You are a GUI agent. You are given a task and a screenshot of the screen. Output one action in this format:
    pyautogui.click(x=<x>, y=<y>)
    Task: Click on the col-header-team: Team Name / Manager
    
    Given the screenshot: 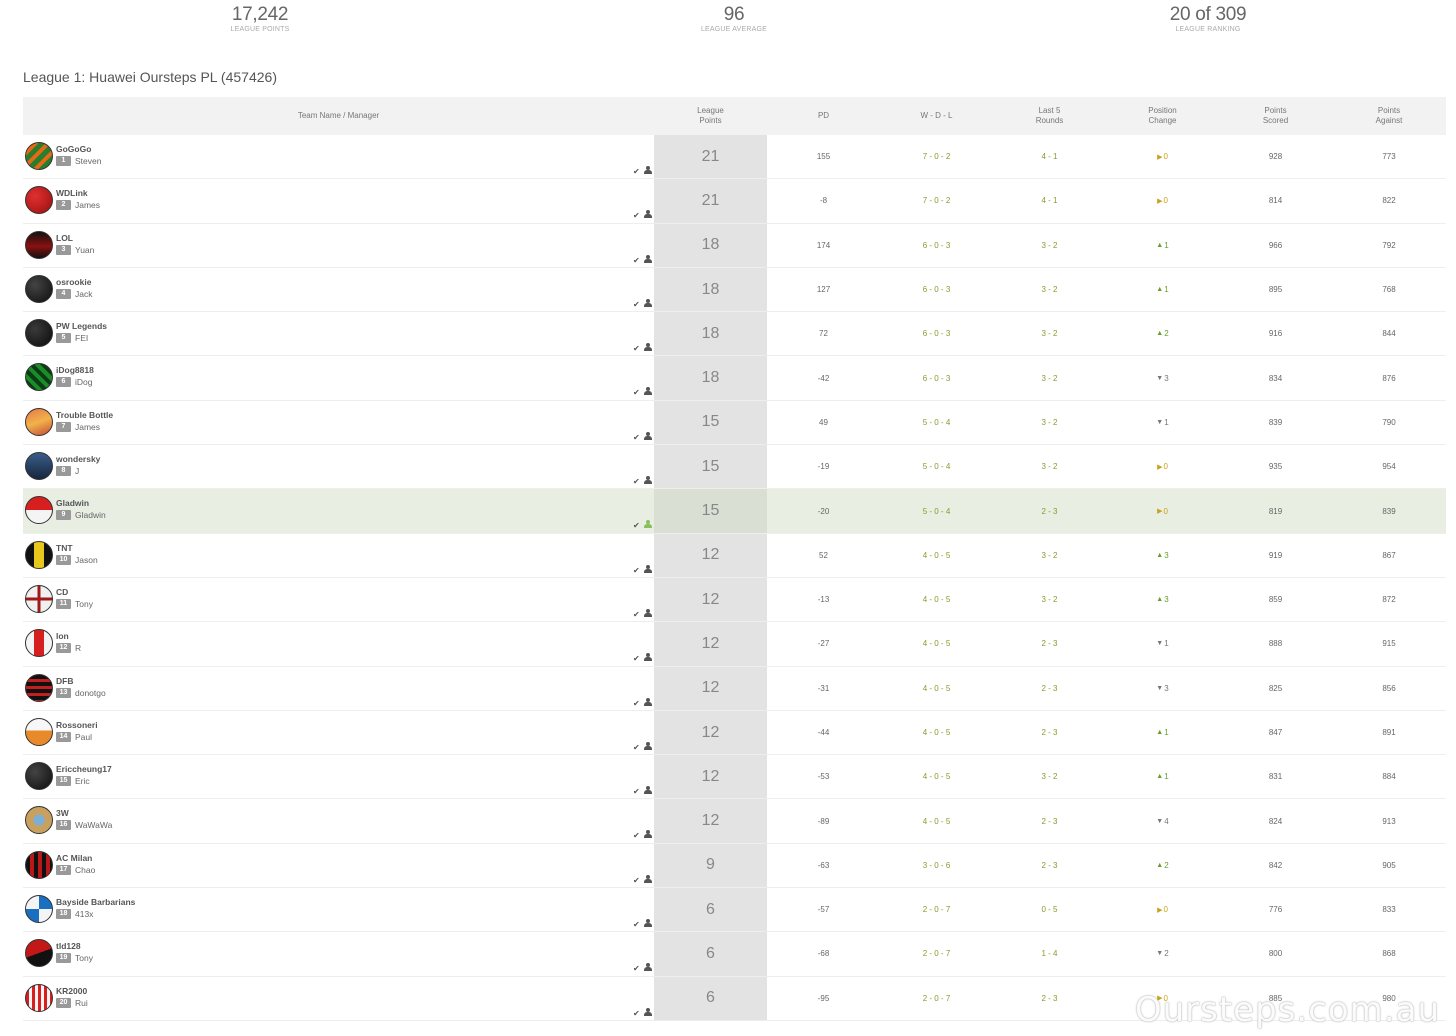 What is the action you would take?
    pyautogui.click(x=338, y=116)
    